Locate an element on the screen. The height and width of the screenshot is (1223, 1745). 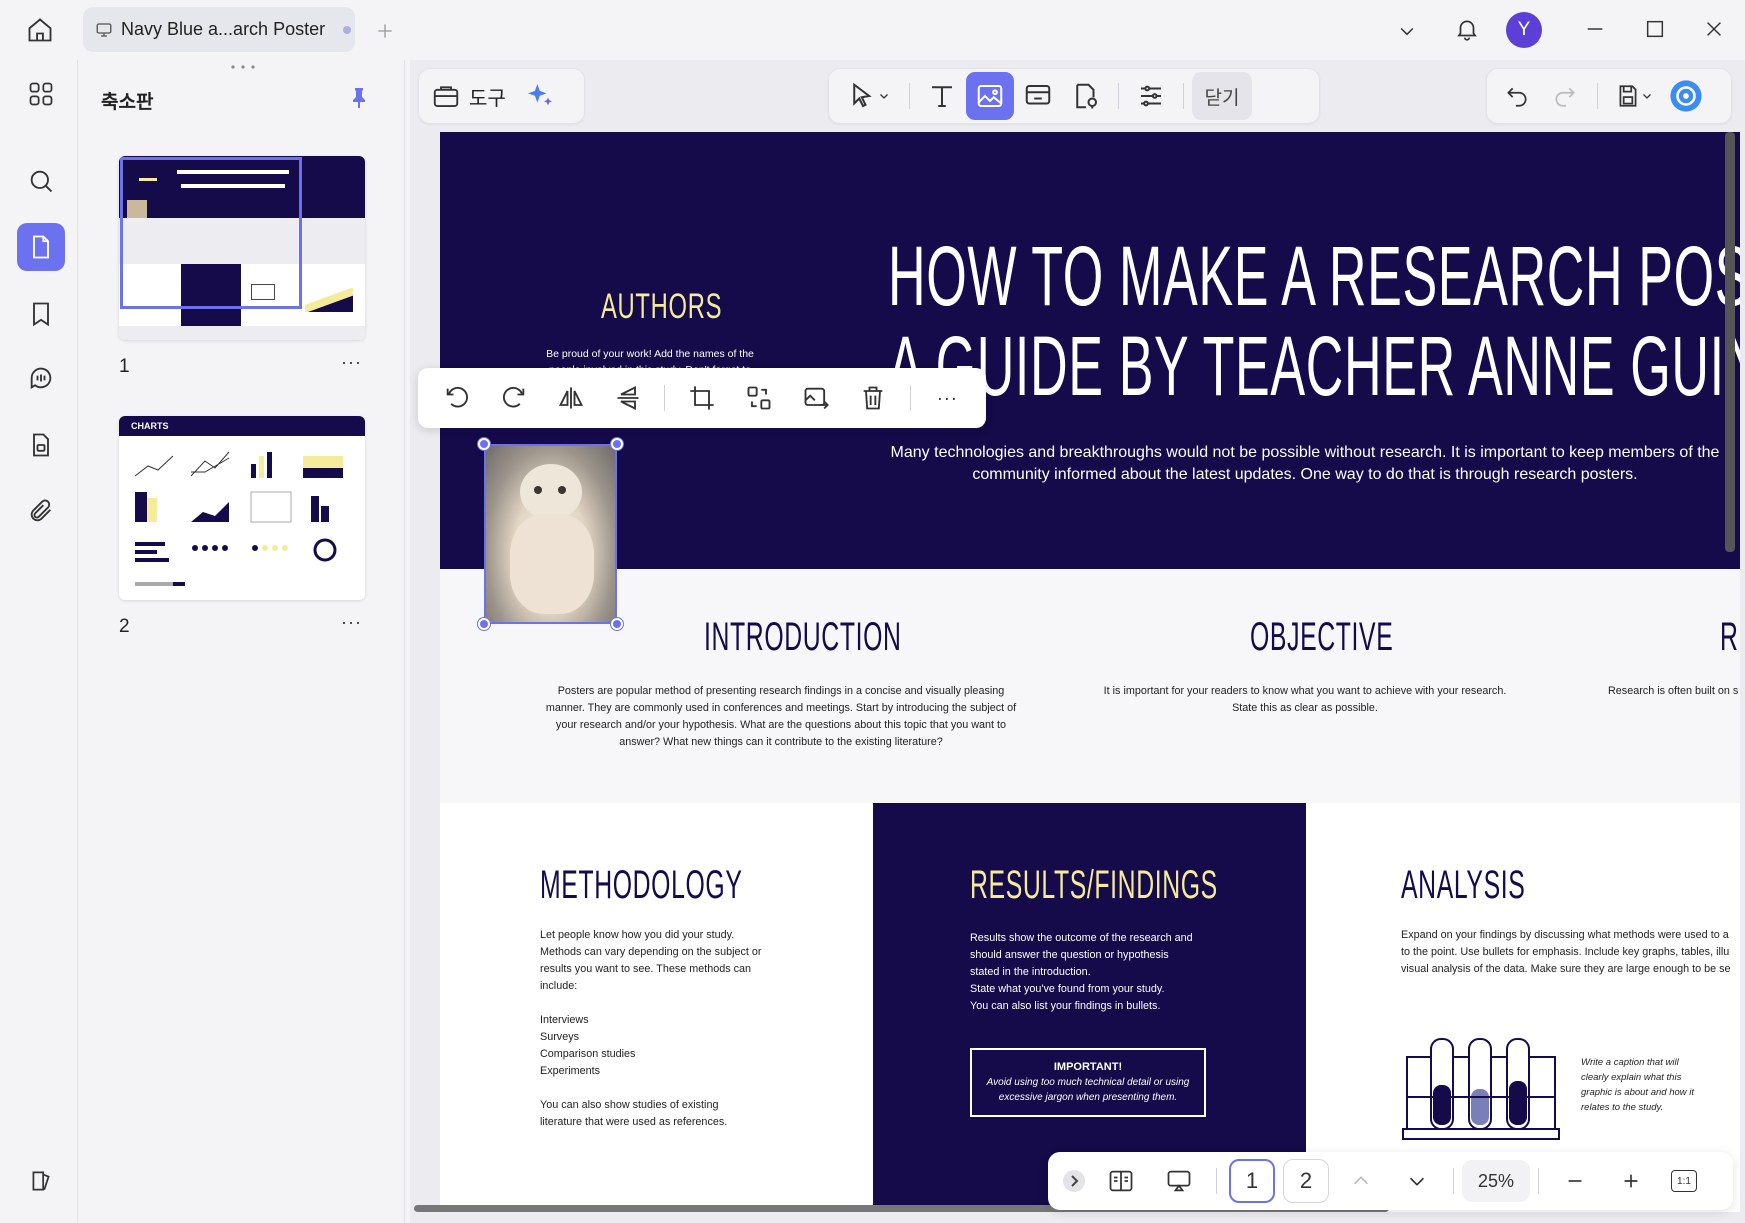
form-icon is located at coordinates (41, 445).